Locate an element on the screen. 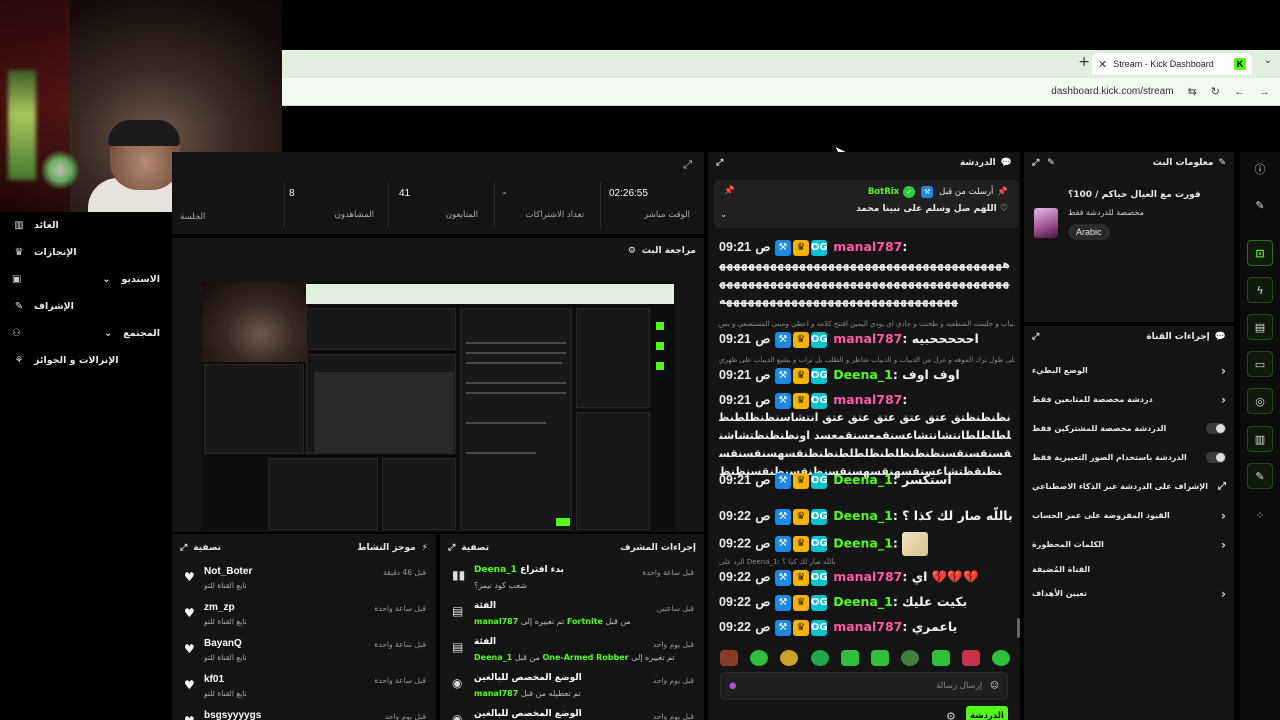 This screenshot has height=720, width=1280. action-label: الدردشة مخصصة للمشتركين فقط is located at coordinates (1099, 428).